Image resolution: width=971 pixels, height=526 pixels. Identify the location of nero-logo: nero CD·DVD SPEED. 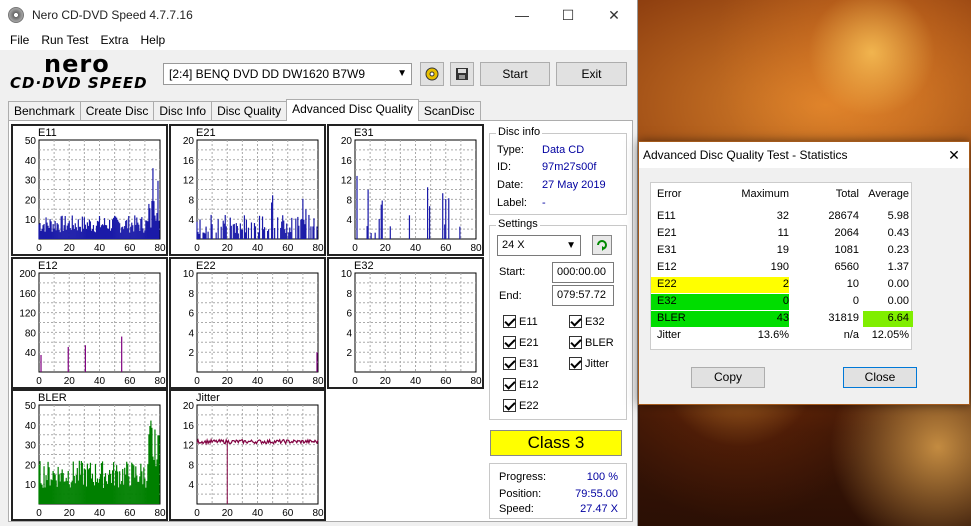
(85, 72).